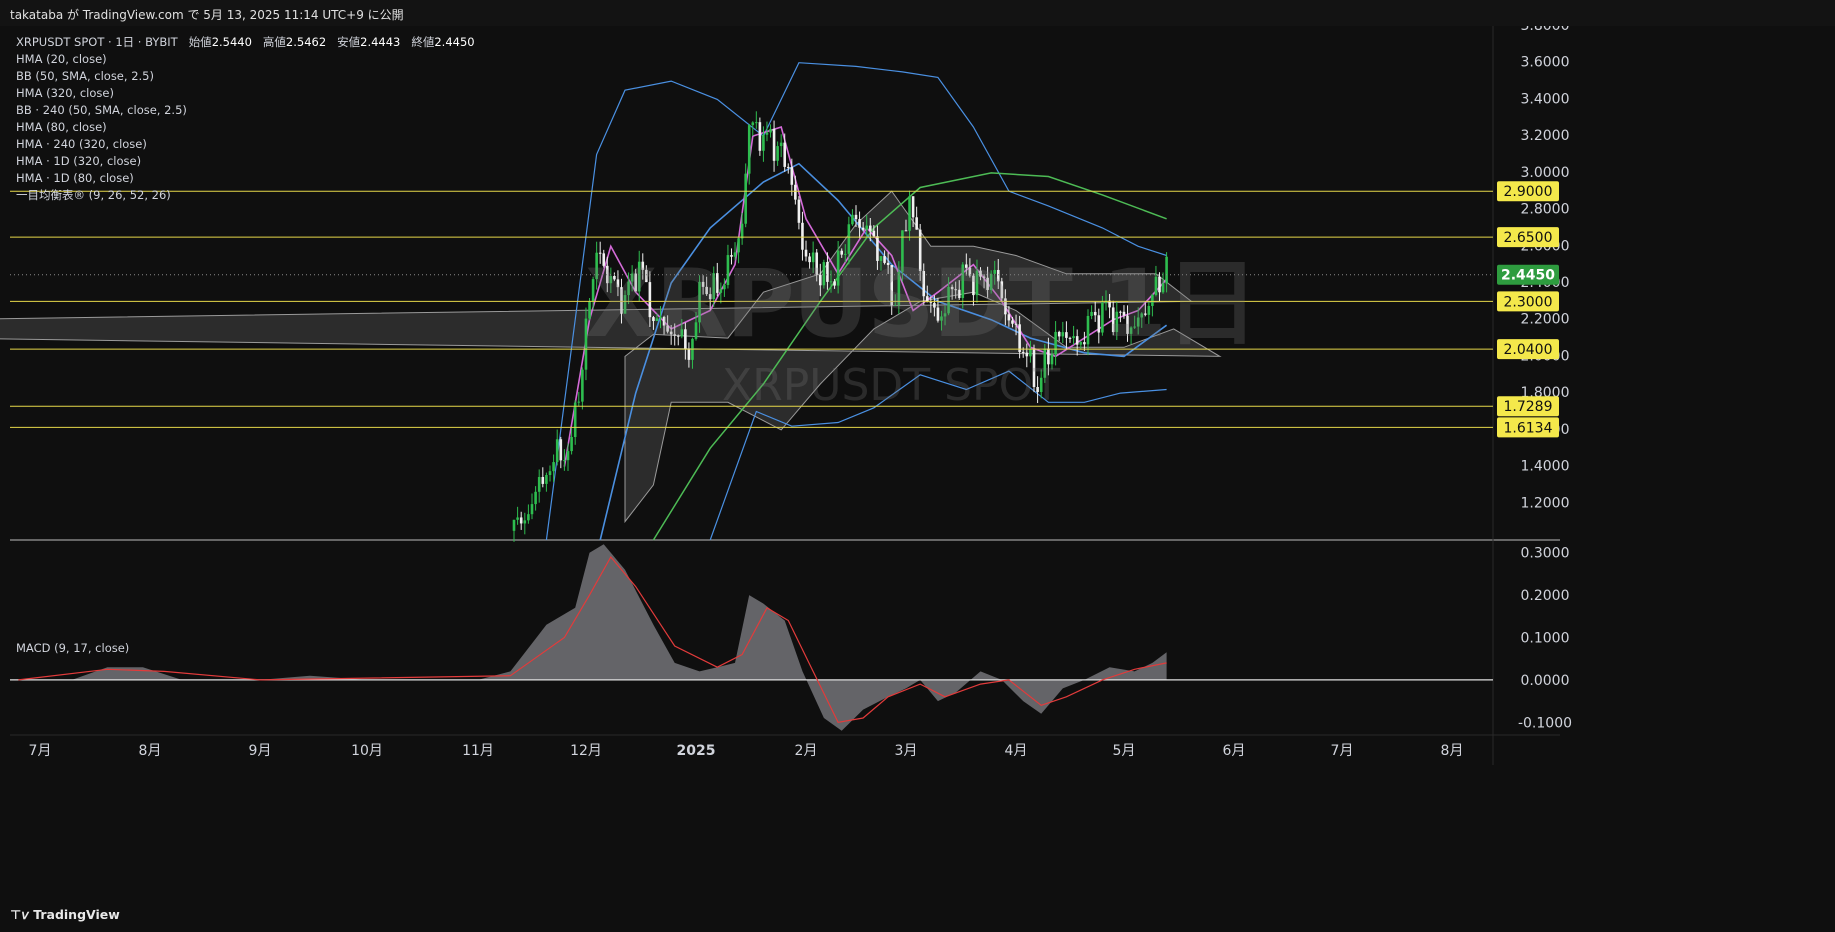 The width and height of the screenshot is (1835, 932). I want to click on time-tick-label: 11月, so click(478, 751).